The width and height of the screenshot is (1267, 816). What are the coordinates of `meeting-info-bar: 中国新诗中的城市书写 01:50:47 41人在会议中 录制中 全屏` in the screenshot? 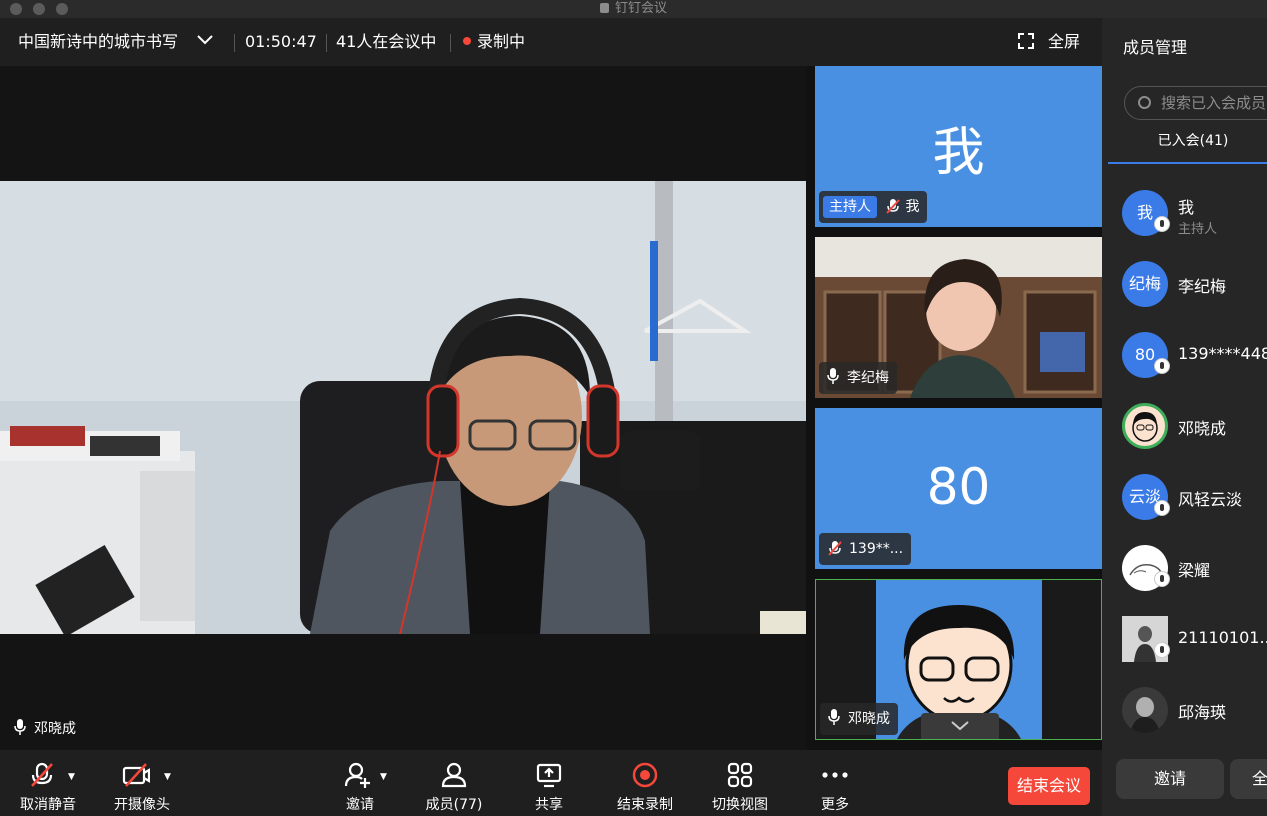 It's located at (551, 42).